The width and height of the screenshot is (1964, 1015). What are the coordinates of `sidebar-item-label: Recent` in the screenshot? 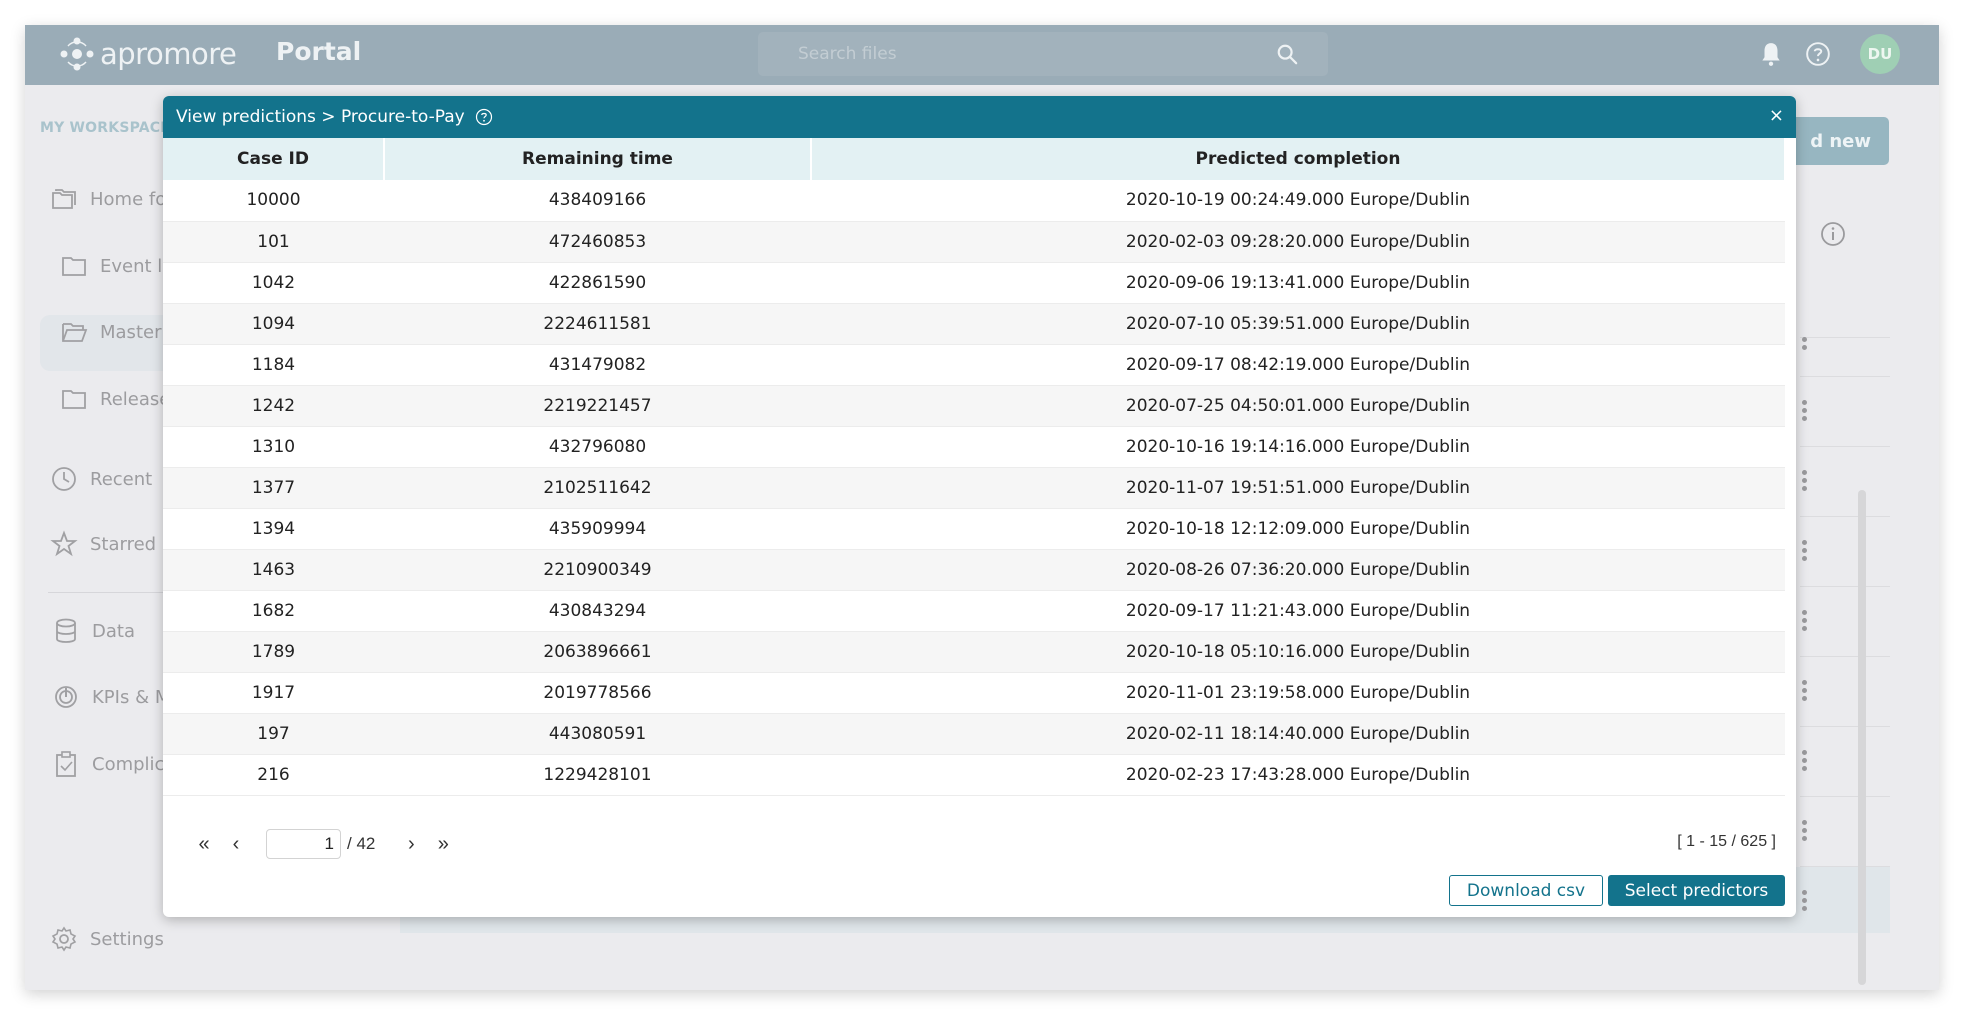 It's located at (121, 479).